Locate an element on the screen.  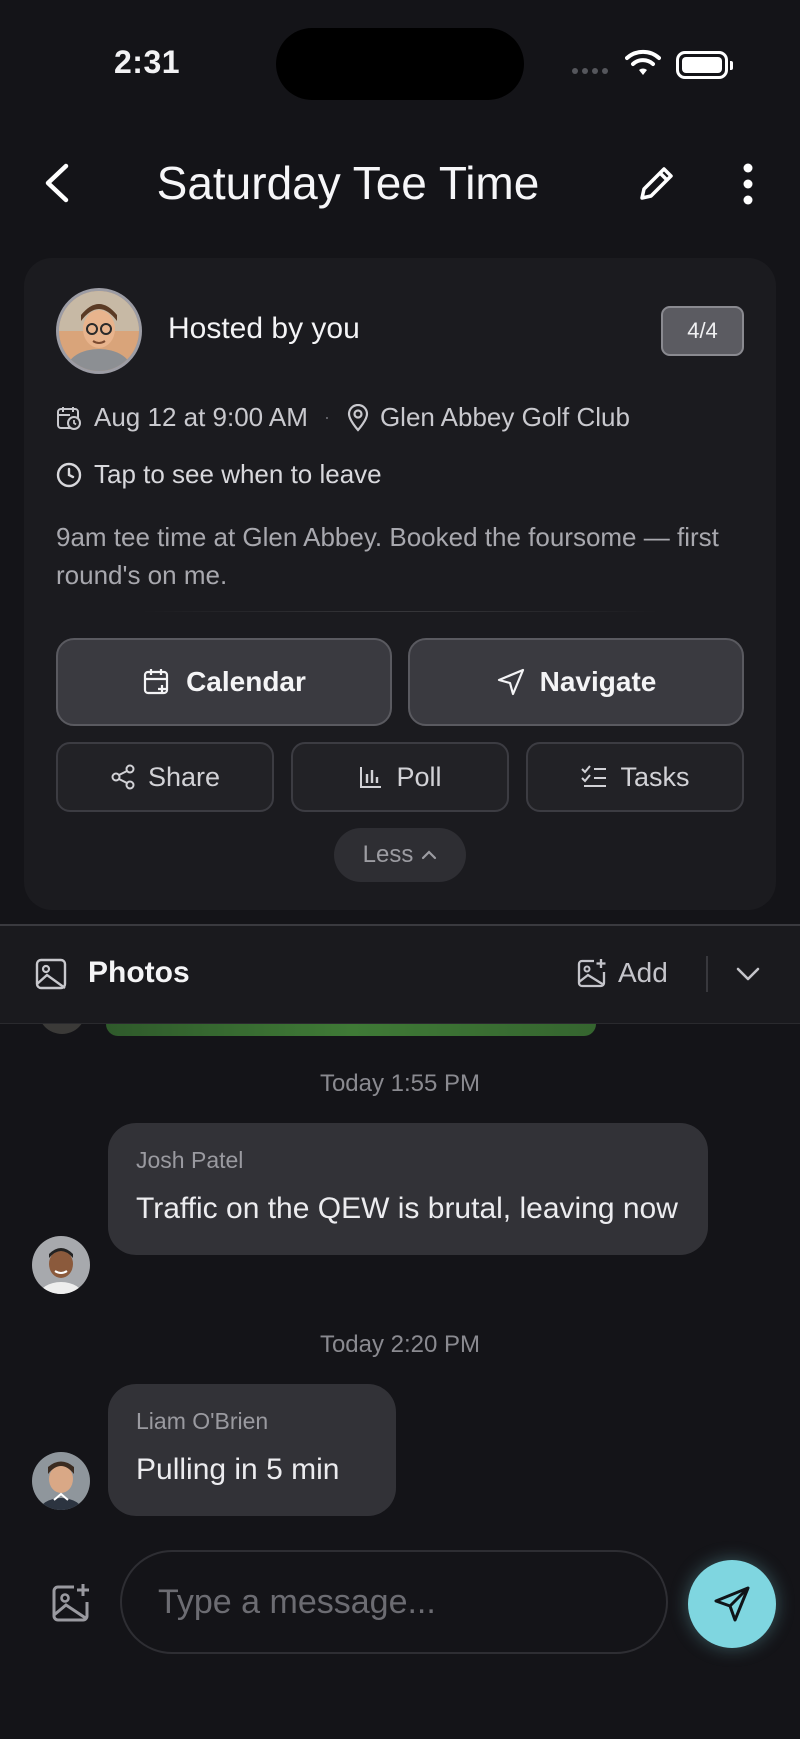
map-pin-icon is located at coordinates (358, 417).